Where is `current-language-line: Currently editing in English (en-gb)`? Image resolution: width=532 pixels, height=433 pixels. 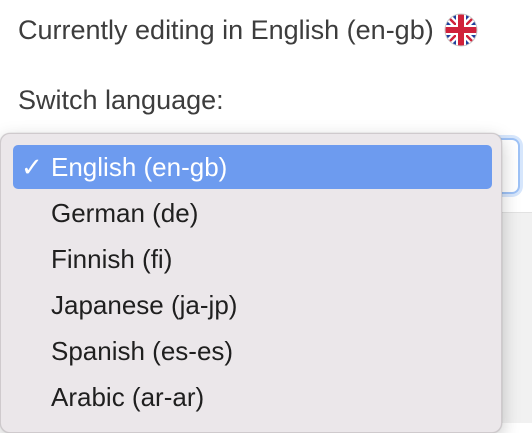
current-language-line: Currently editing in English (en-gb) is located at coordinates (248, 30).